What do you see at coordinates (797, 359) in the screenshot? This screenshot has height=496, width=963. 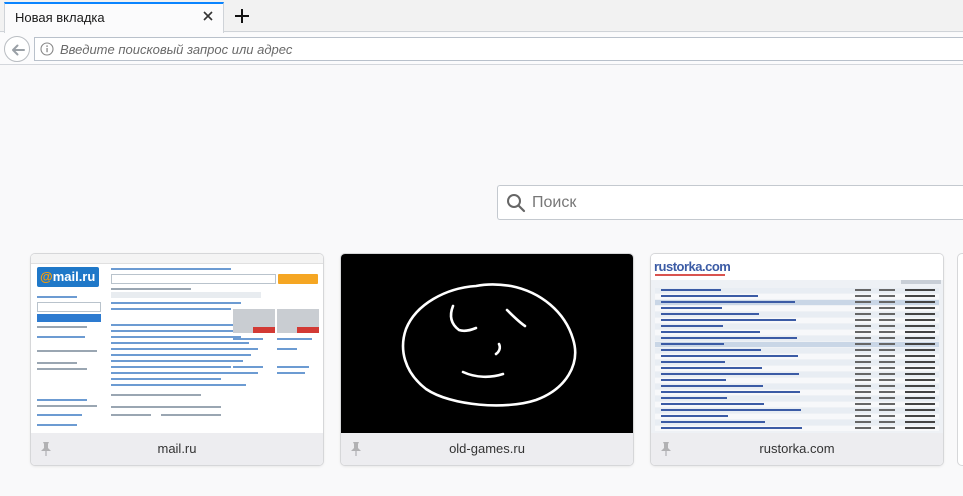 I see `top-site-tile-rustorka-com: rustorka.com rustorka.com` at bounding box center [797, 359].